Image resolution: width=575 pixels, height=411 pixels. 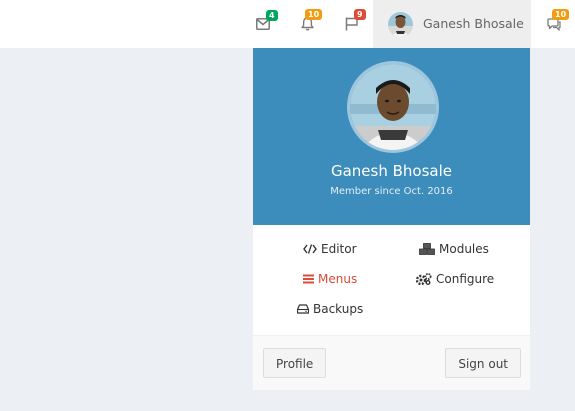 What do you see at coordinates (339, 249) in the screenshot?
I see `editor-label: Editor` at bounding box center [339, 249].